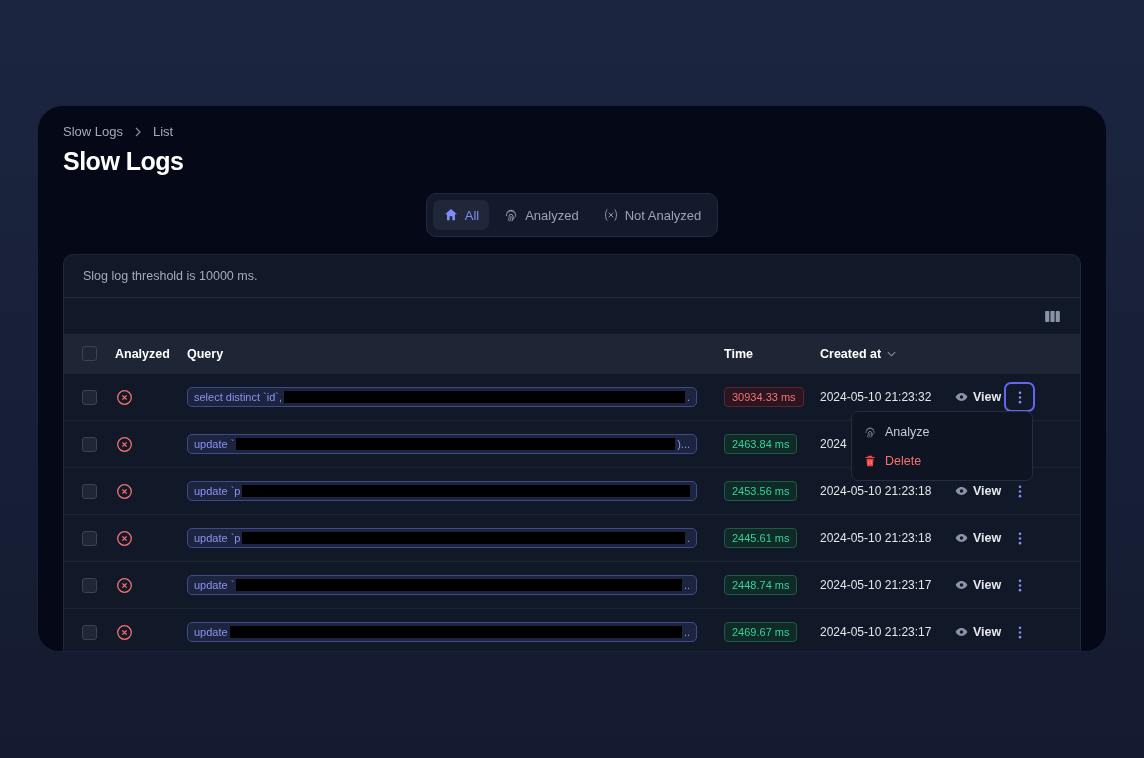 This screenshot has height=758, width=1144. What do you see at coordinates (138, 131) in the screenshot?
I see `chevron-right-icon` at bounding box center [138, 131].